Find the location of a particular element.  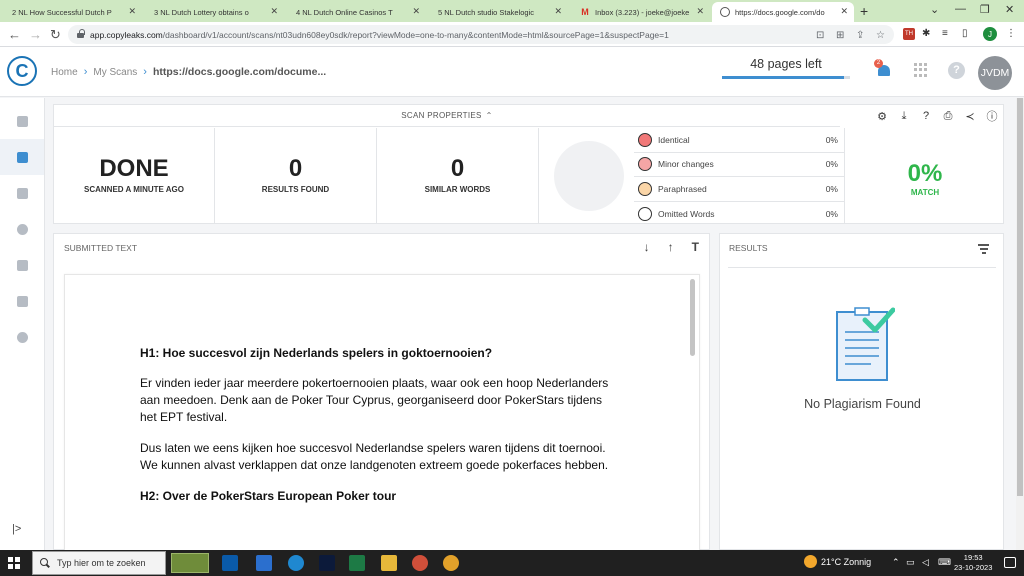

document-scrollbar is located at coordinates (692, 414).